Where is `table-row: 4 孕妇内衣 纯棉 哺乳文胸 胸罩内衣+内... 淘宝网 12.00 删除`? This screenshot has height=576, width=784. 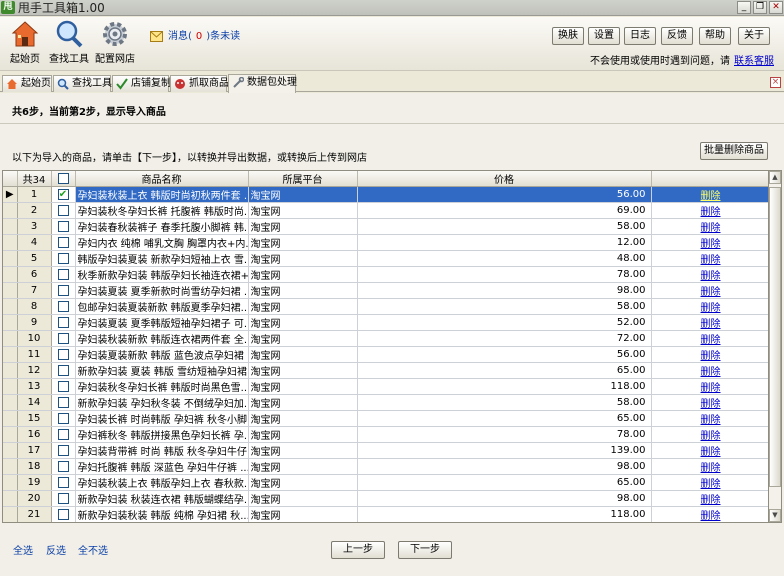 table-row: 4 孕妇内衣 纯棉 哺乳文胸 胸罩内衣+内... 淘宝网 12.00 删除 is located at coordinates (385, 242).